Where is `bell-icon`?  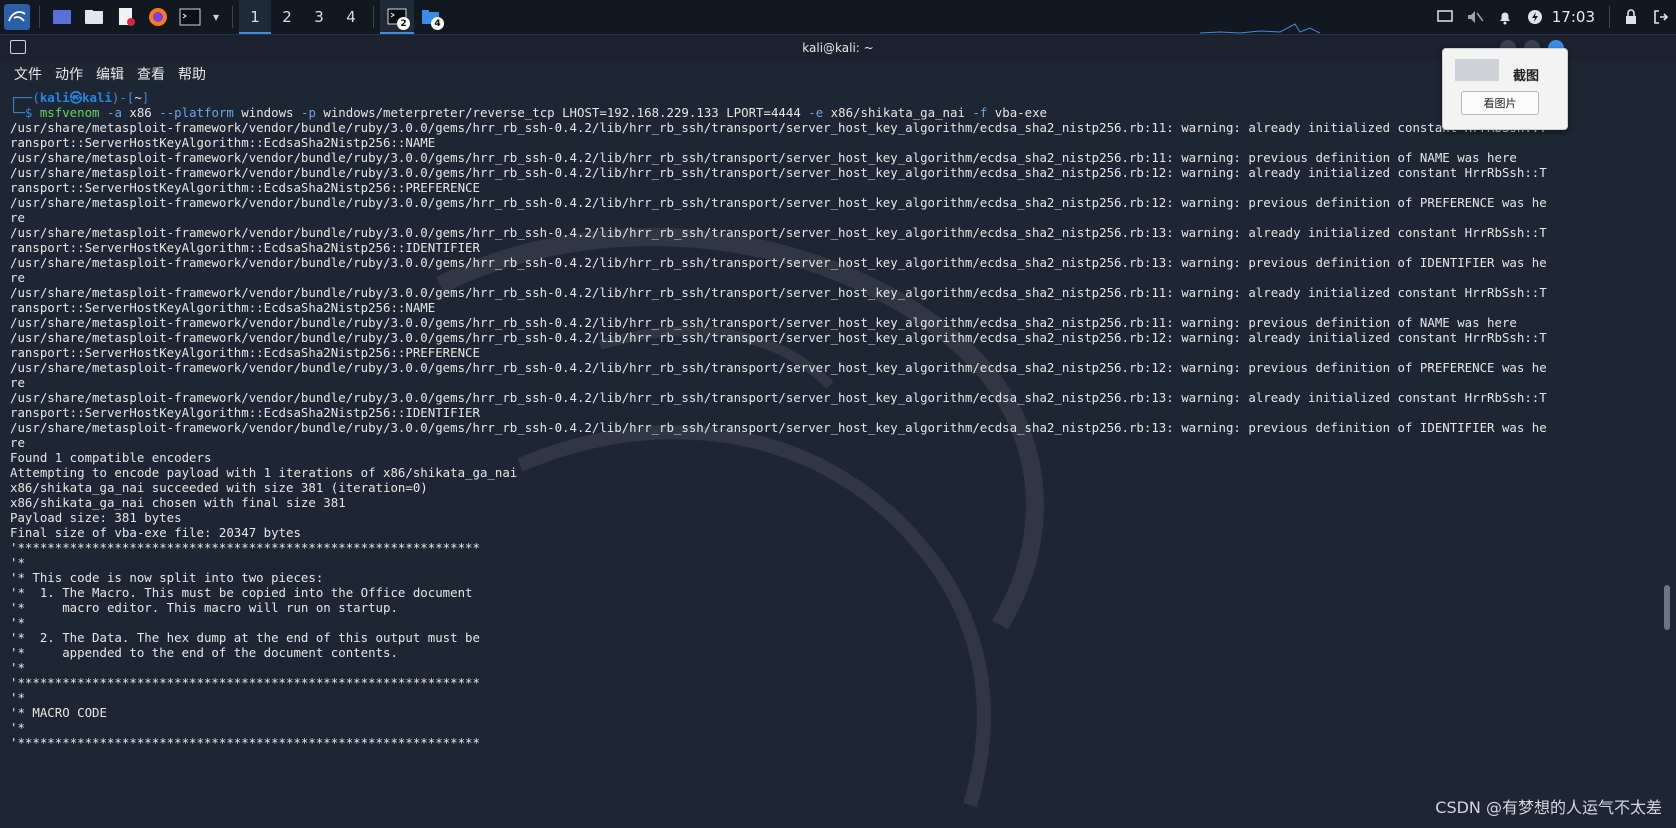
bell-icon is located at coordinates (1505, 17).